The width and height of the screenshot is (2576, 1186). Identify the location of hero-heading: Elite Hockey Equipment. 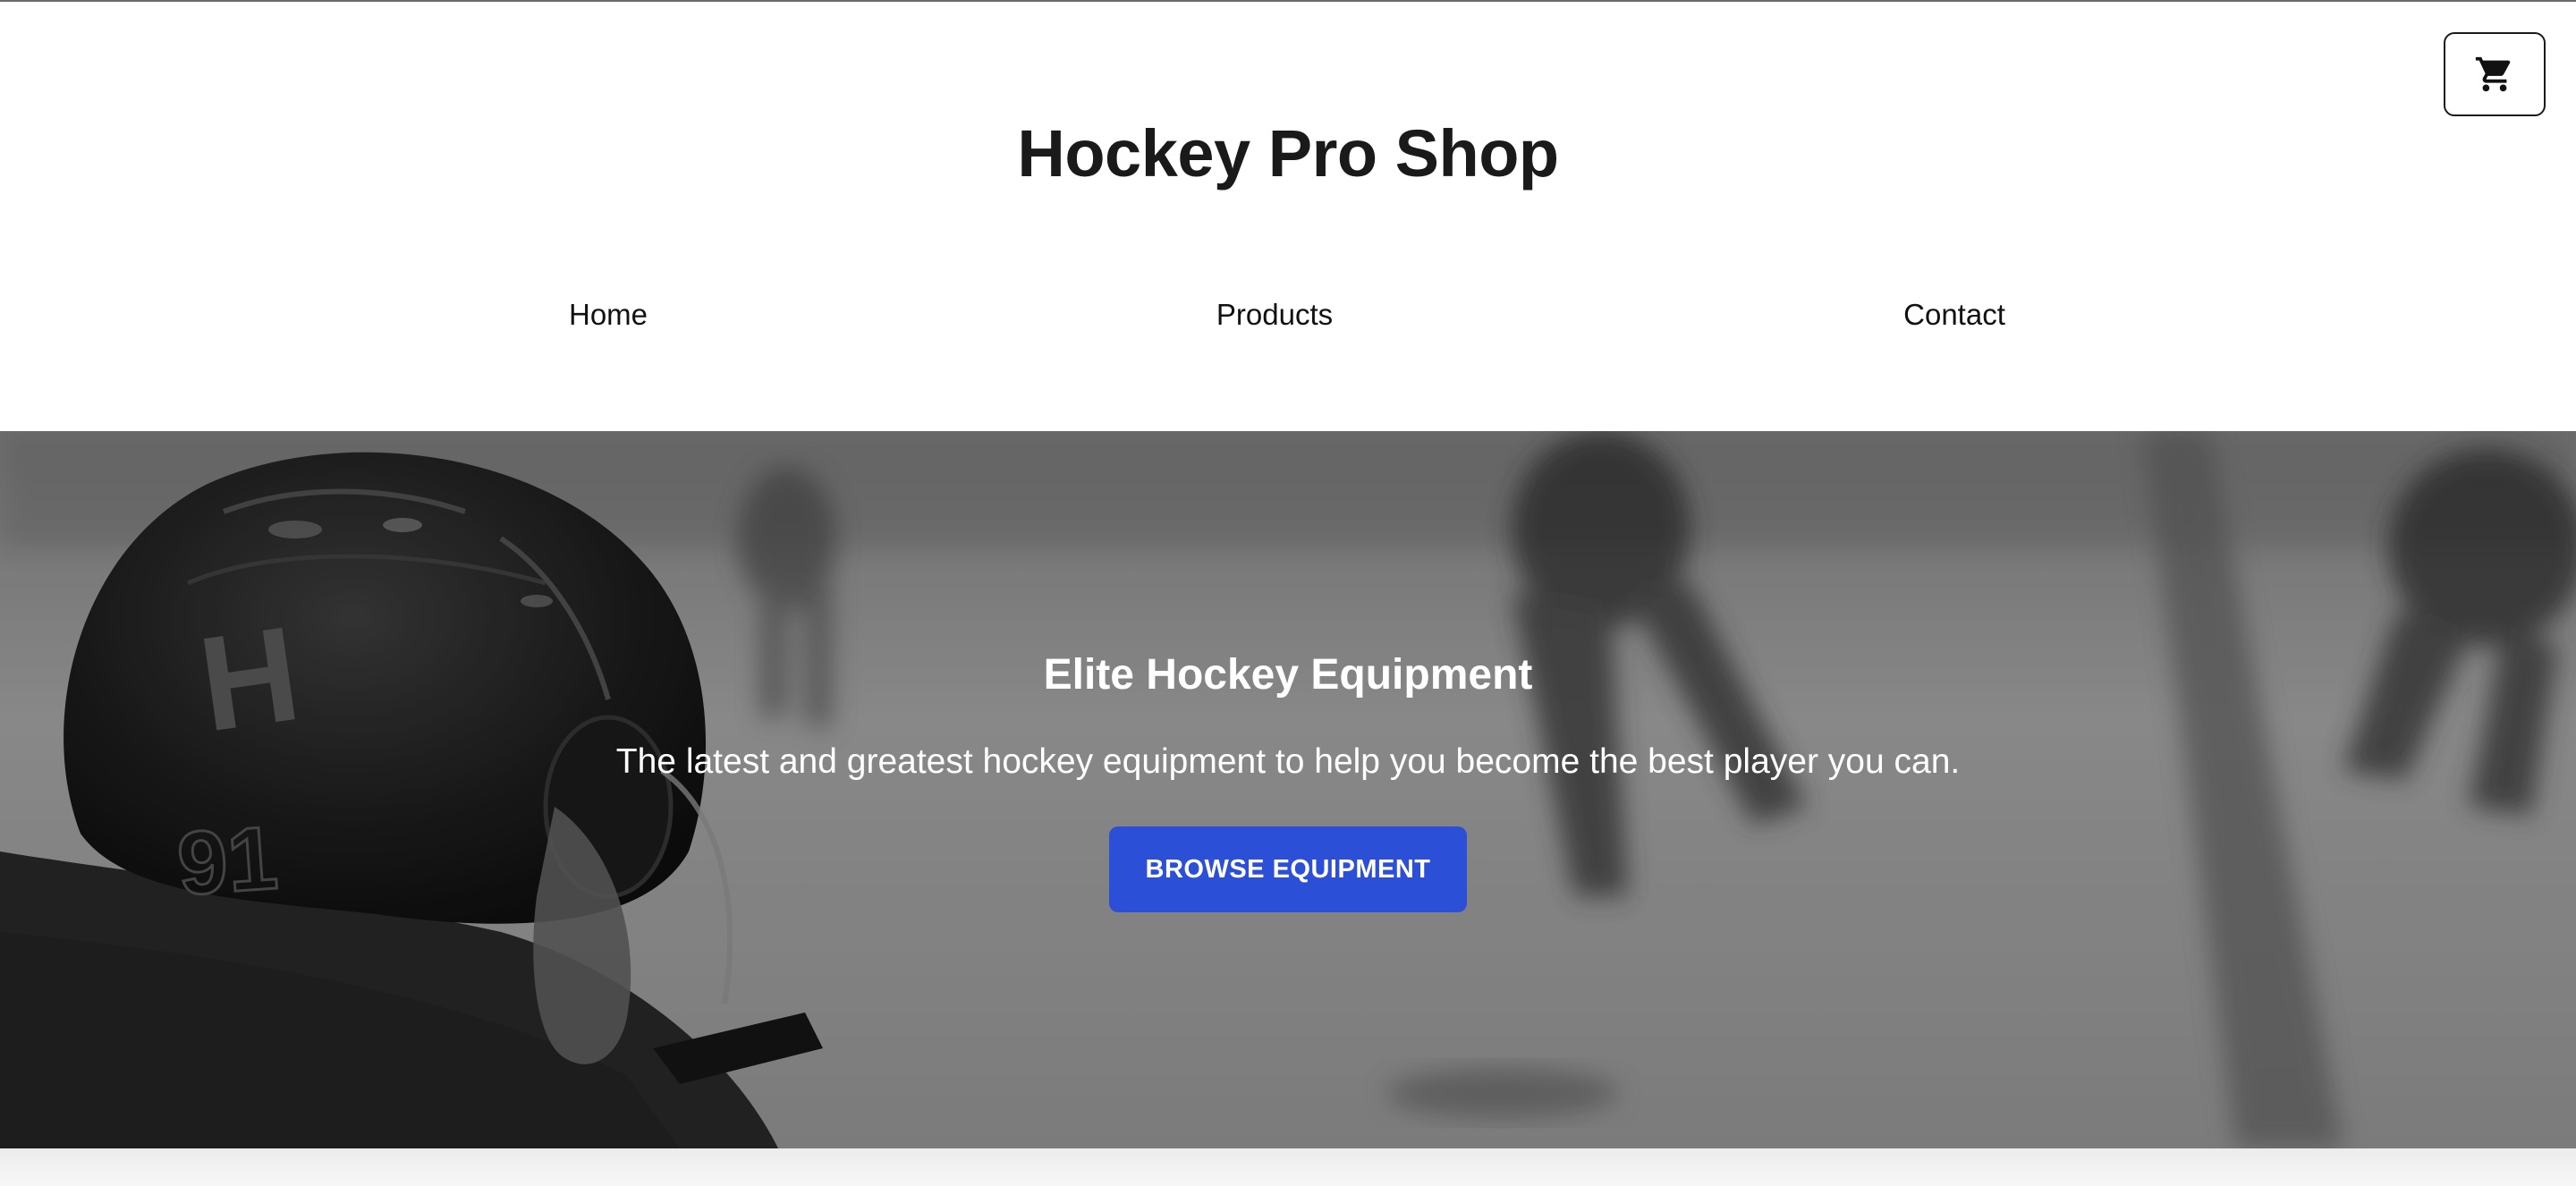
(1288, 675).